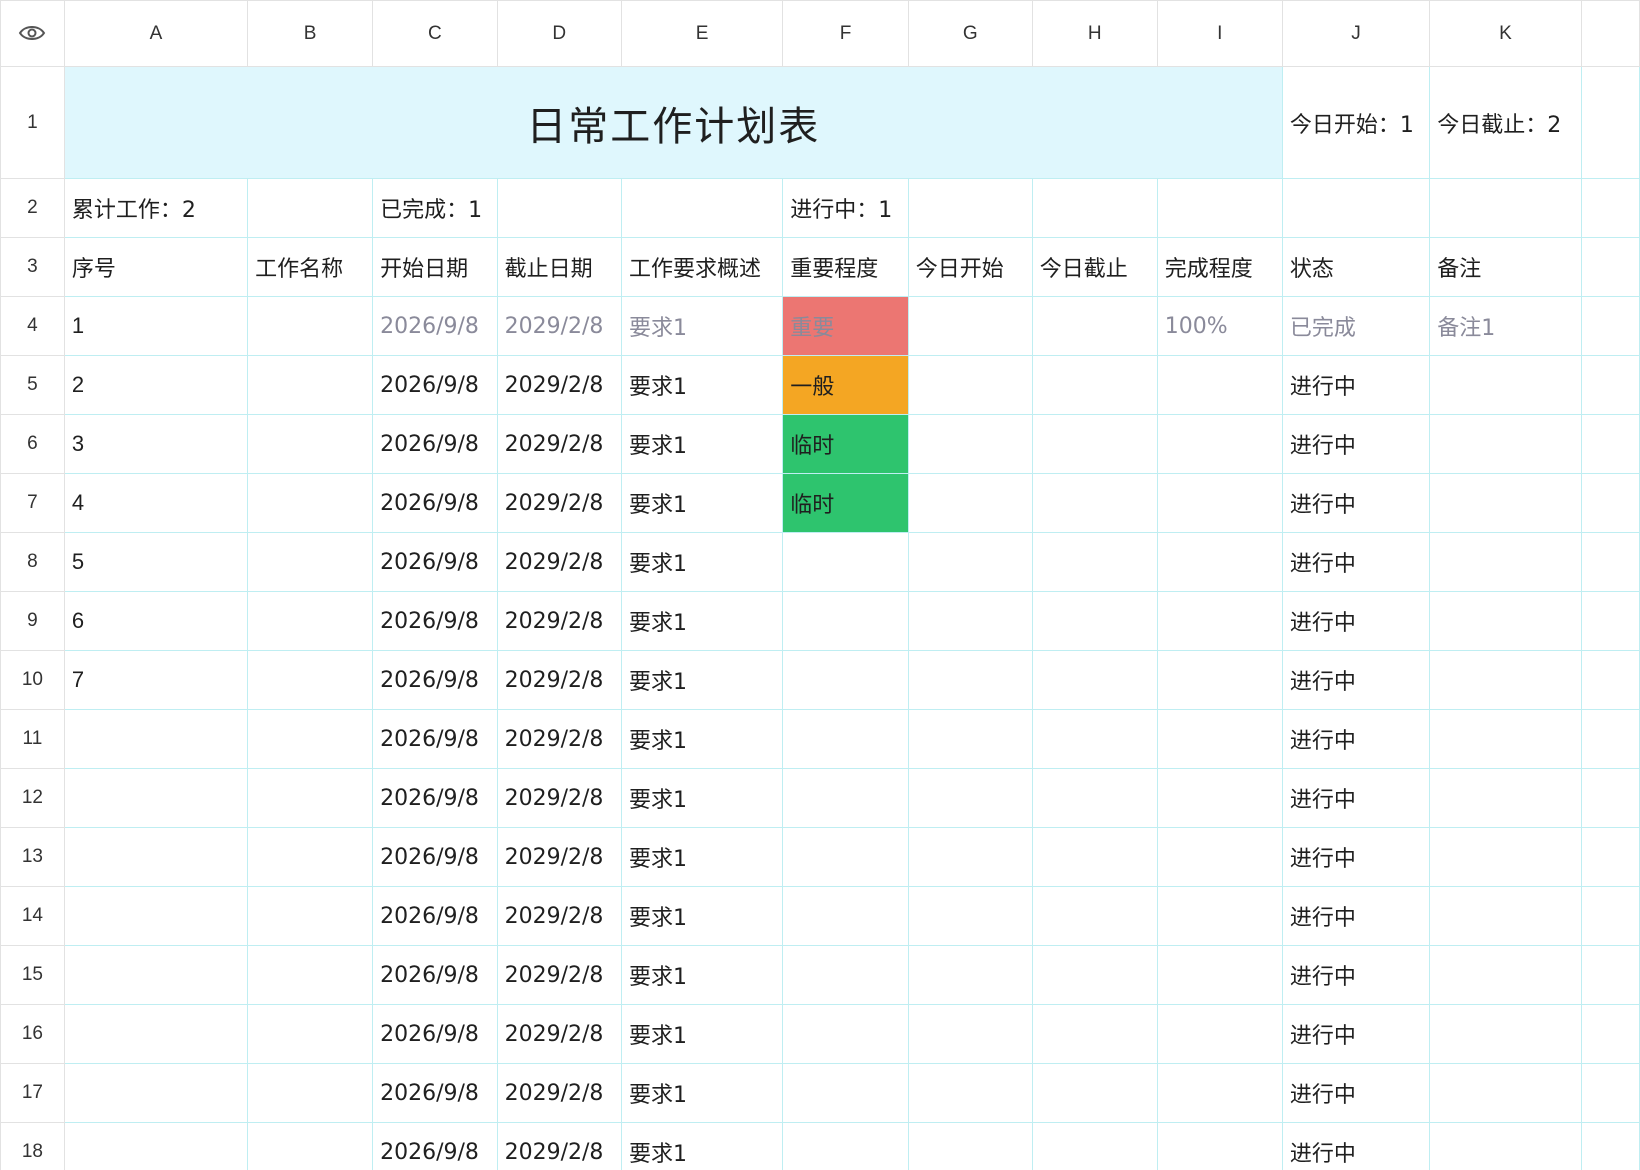  What do you see at coordinates (156, 680) in the screenshot?
I see `seq-cell: 7` at bounding box center [156, 680].